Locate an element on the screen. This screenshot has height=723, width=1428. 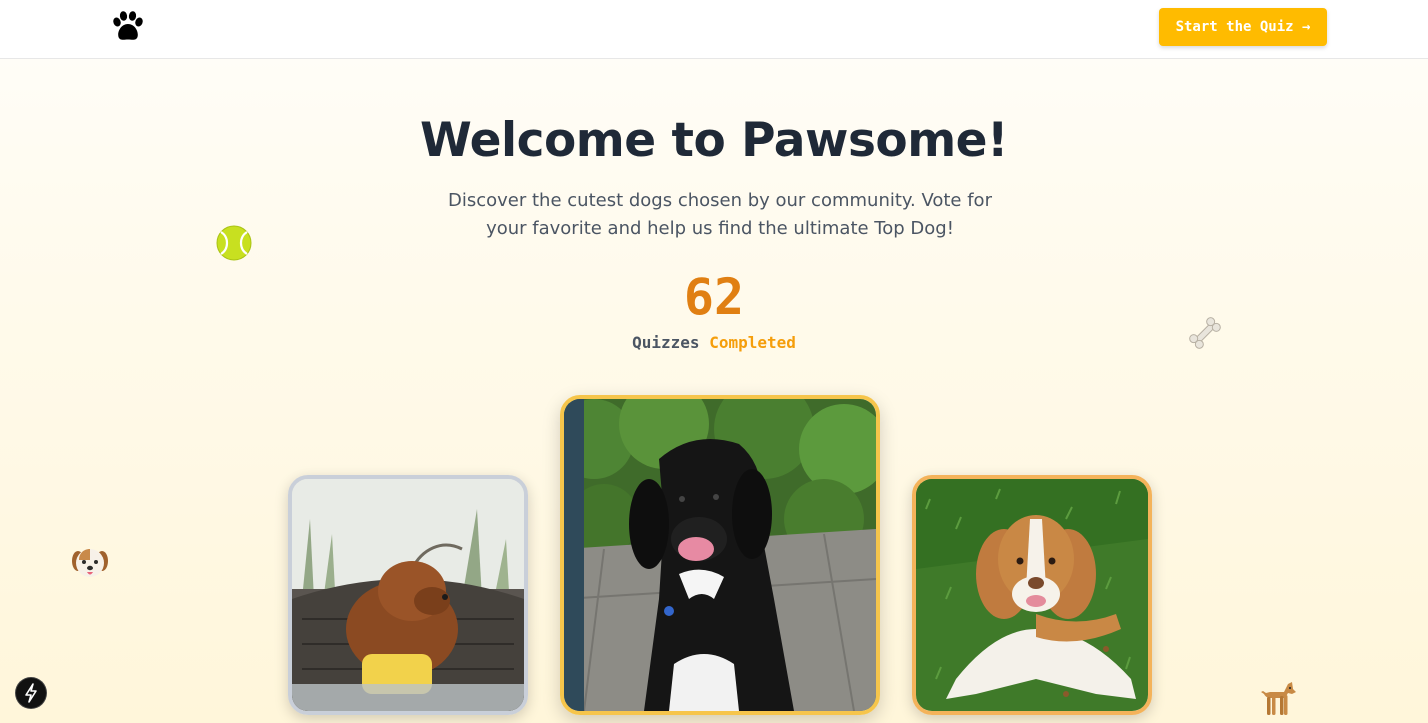
bone-icon is located at coordinates (1205, 333).